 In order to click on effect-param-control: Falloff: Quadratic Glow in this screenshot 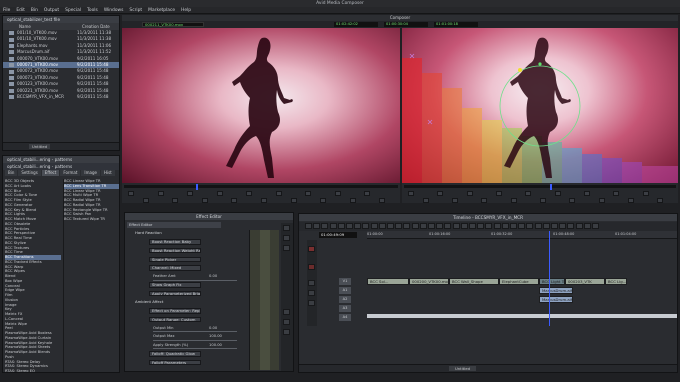, I will do `click(175, 354)`.